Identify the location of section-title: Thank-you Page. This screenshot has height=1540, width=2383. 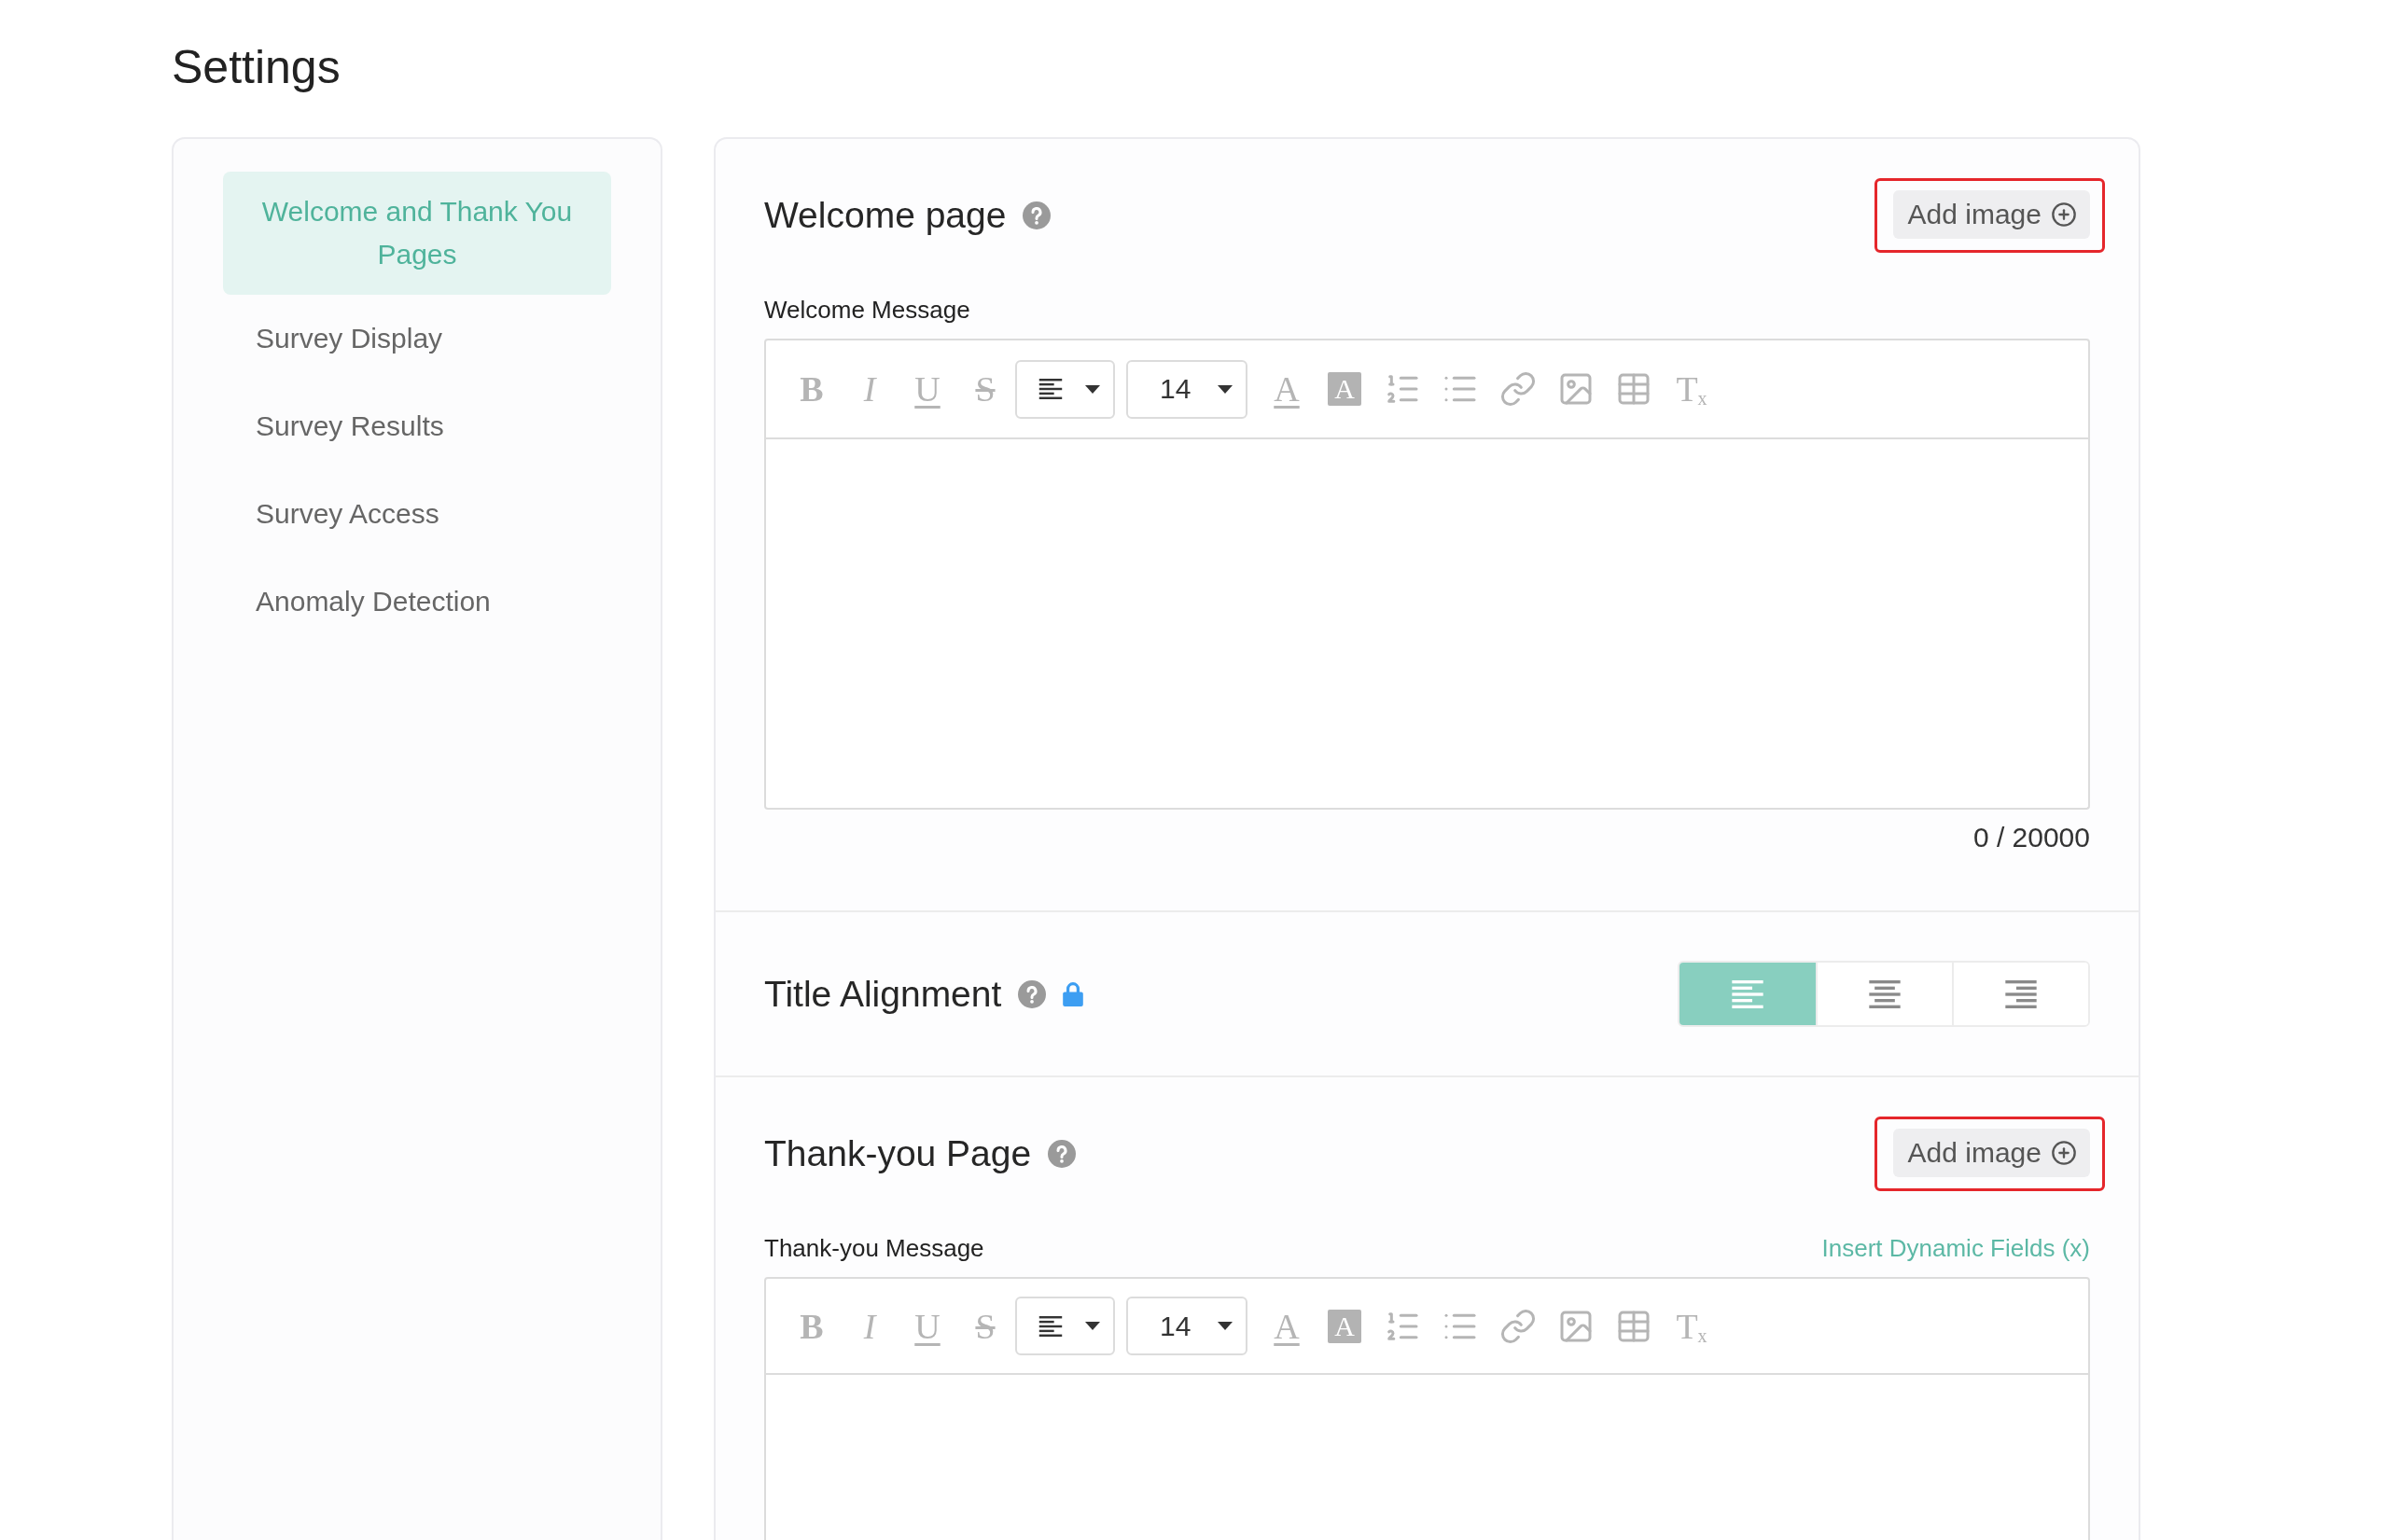
(898, 1153).